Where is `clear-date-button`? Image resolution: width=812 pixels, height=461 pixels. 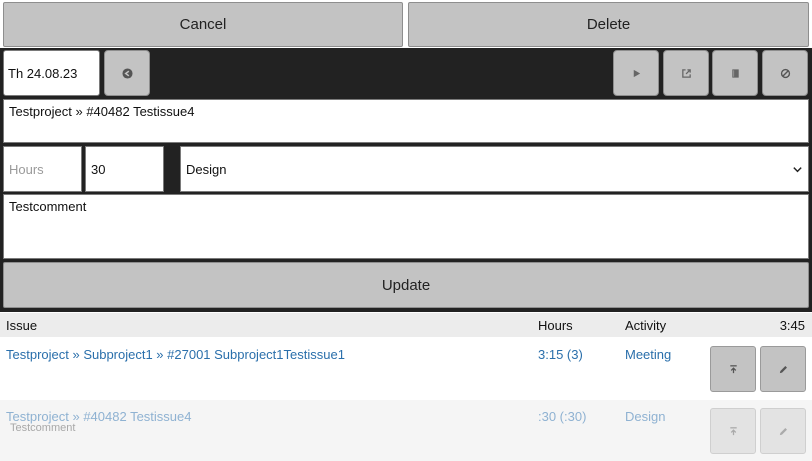
clear-date-button is located at coordinates (127, 73).